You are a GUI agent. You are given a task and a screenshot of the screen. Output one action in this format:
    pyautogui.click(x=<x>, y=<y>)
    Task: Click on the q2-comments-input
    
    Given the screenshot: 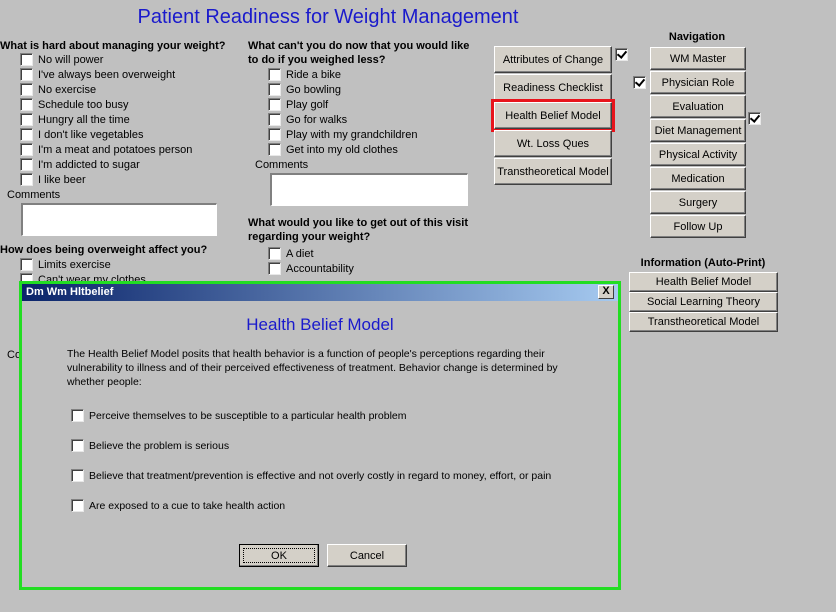 What is the action you would take?
    pyautogui.click(x=369, y=189)
    